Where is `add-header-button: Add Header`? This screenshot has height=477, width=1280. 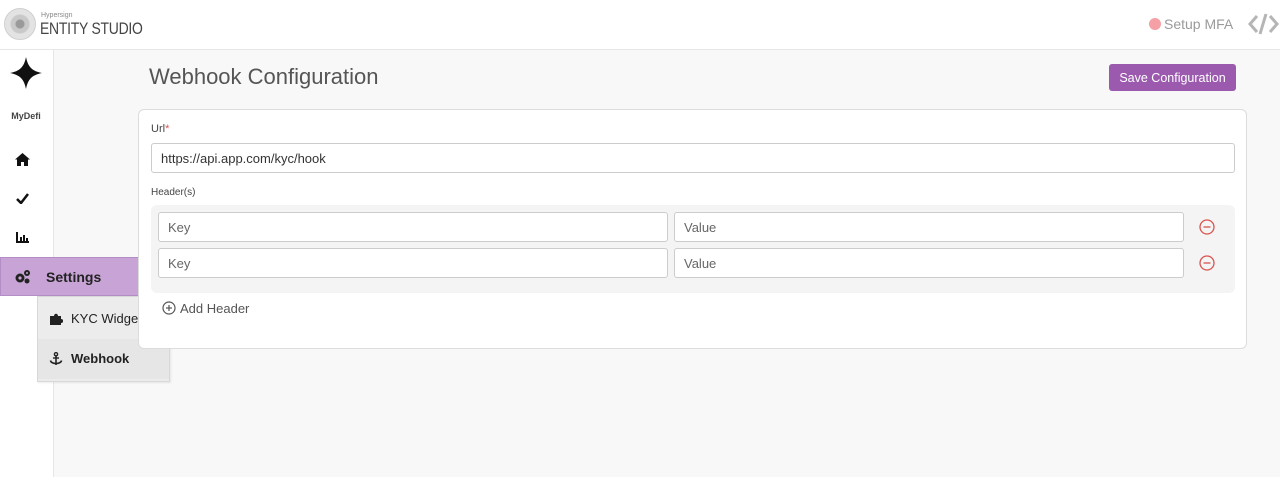
add-header-button: Add Header is located at coordinates (205, 308).